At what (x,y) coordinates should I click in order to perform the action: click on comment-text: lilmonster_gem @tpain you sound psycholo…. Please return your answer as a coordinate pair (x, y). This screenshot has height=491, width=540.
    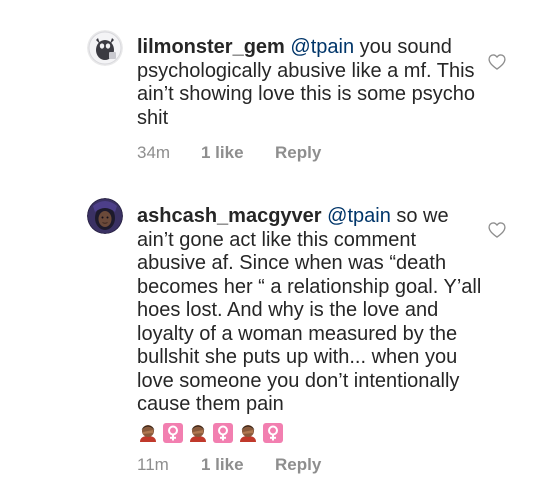
    Looking at the image, I should click on (309, 83).